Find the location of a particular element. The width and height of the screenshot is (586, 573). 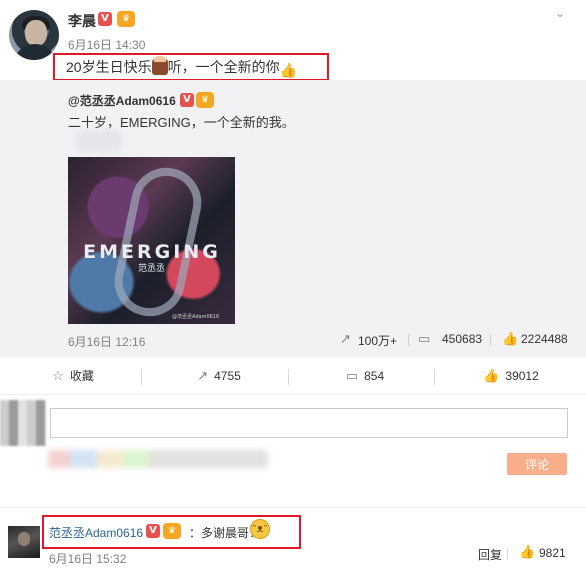

comment-button: ▭ 854 is located at coordinates (365, 376).